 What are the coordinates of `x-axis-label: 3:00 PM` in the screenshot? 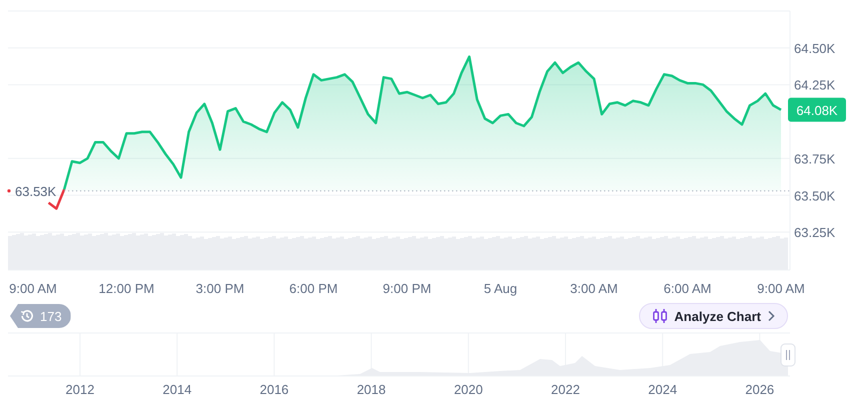 It's located at (220, 288).